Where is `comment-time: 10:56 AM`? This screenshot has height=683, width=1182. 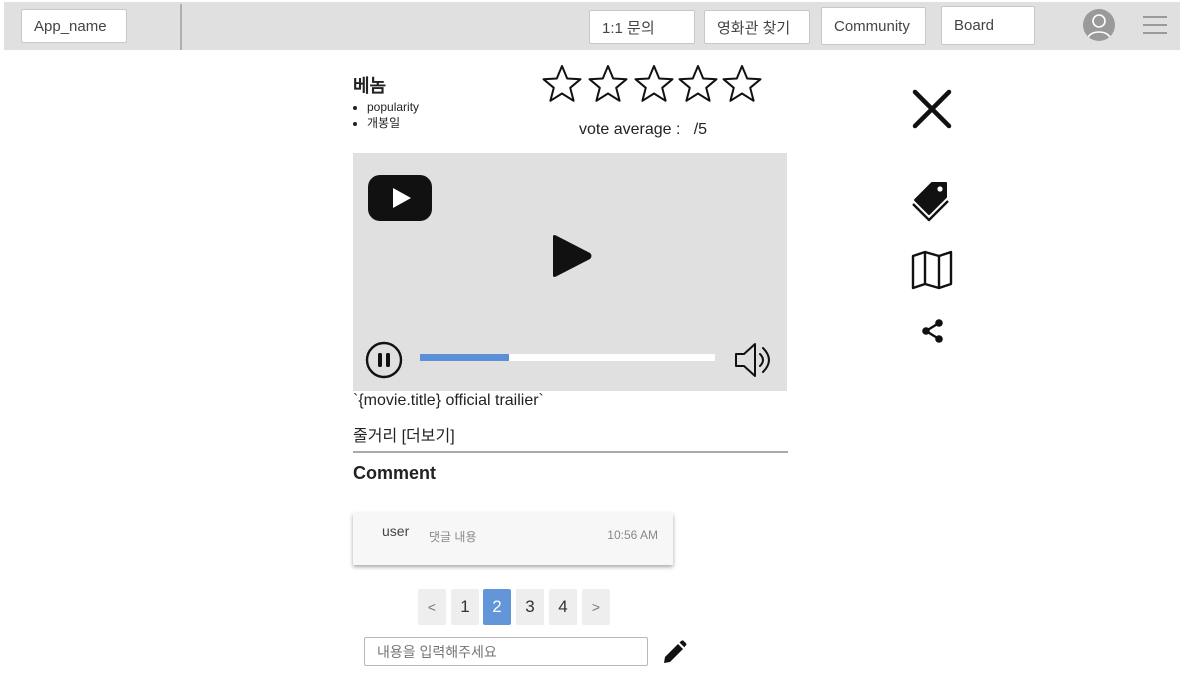 comment-time: 10:56 AM is located at coordinates (632, 535).